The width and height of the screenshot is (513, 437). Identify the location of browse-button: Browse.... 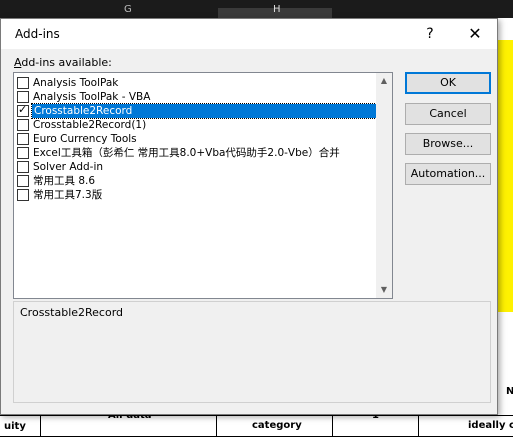
(448, 144).